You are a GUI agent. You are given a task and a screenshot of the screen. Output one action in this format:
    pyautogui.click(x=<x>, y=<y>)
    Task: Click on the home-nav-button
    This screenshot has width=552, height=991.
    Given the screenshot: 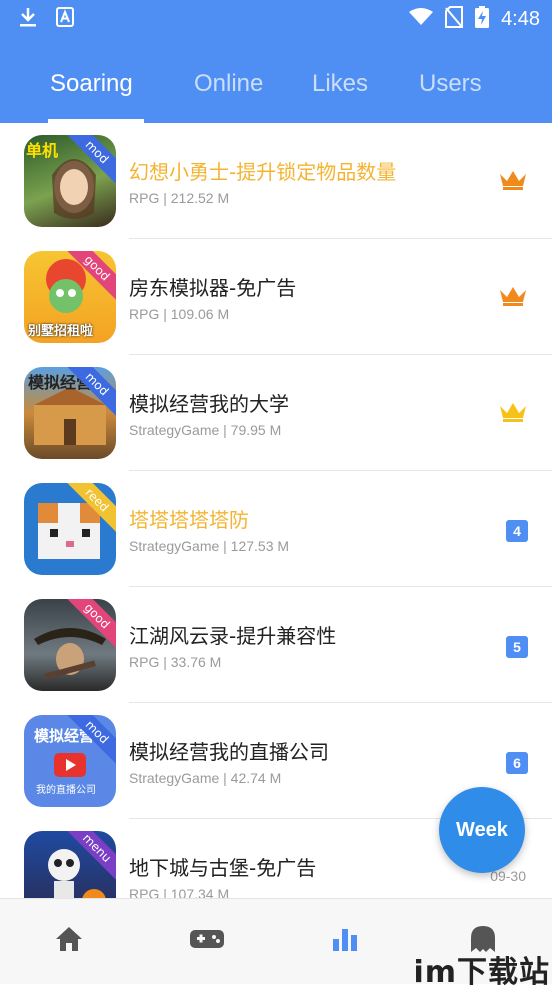 What is the action you would take?
    pyautogui.click(x=69, y=941)
    